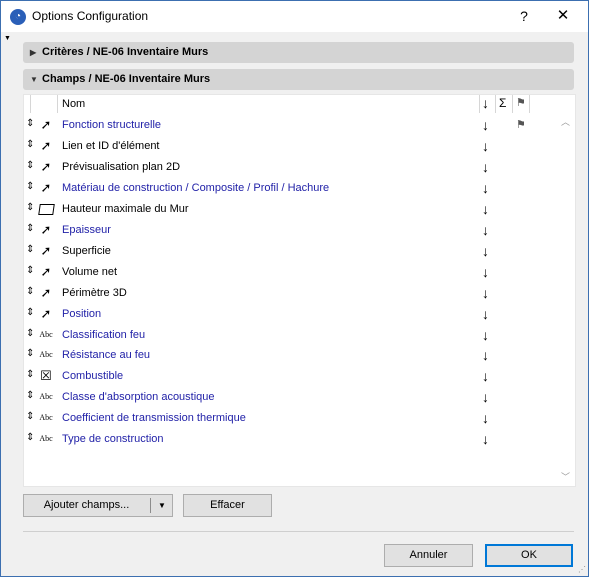  What do you see at coordinates (428, 555) in the screenshot?
I see `cancel-button: Annuler` at bounding box center [428, 555].